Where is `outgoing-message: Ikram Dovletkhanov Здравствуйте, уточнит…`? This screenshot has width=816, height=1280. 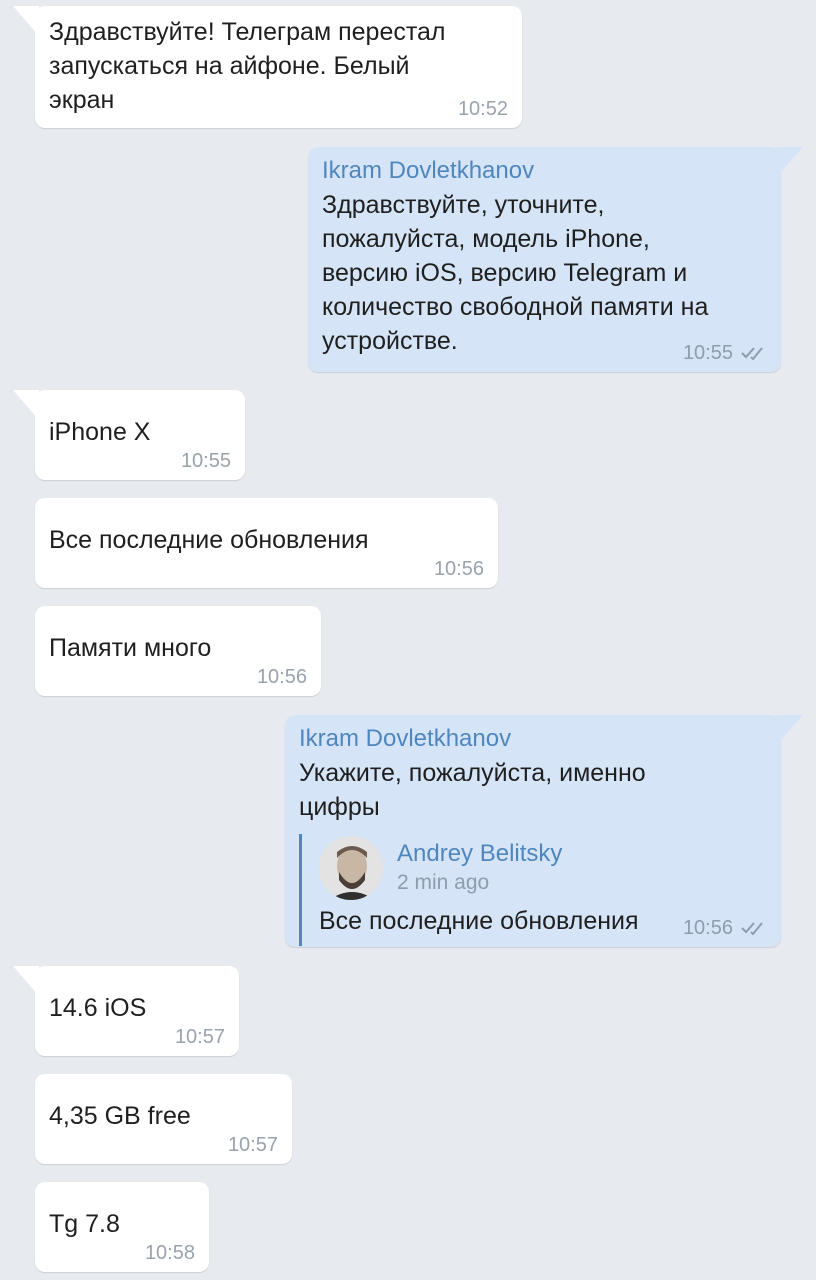
outgoing-message: Ikram Dovletkhanov Здравствуйте, уточнит… is located at coordinates (555, 259).